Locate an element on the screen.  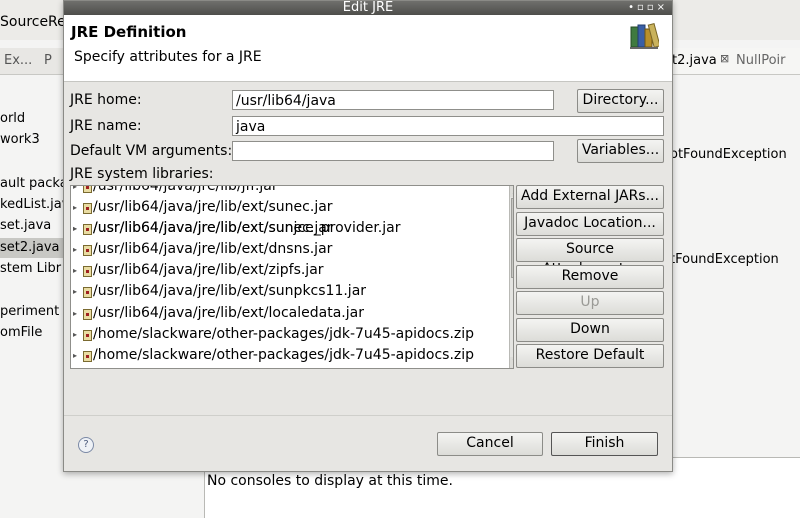
cancel-button: Cancel is located at coordinates (490, 444).